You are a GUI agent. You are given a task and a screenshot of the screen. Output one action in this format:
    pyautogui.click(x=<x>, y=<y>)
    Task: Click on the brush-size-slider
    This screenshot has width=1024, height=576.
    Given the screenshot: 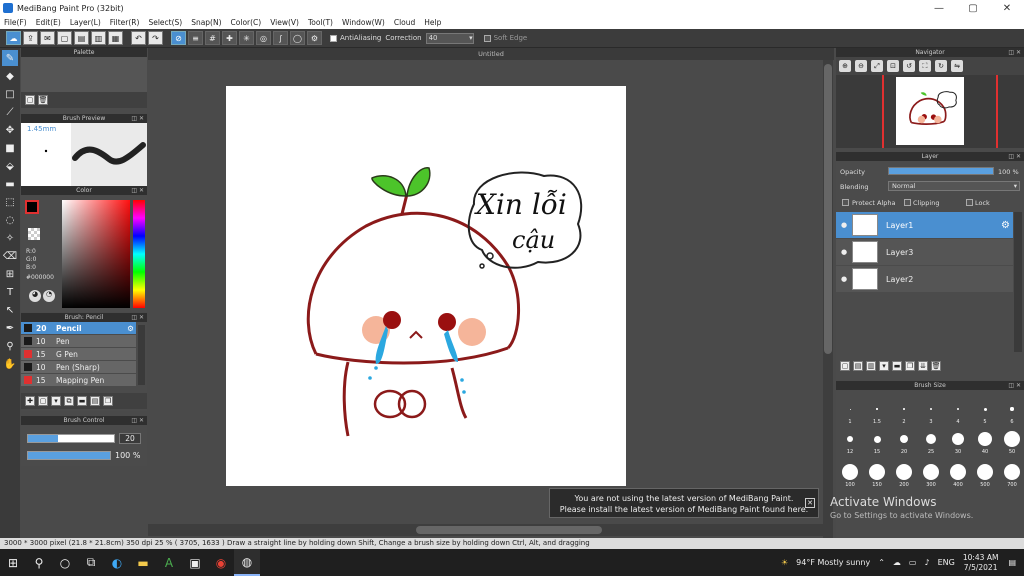 What is the action you would take?
    pyautogui.click(x=71, y=438)
    